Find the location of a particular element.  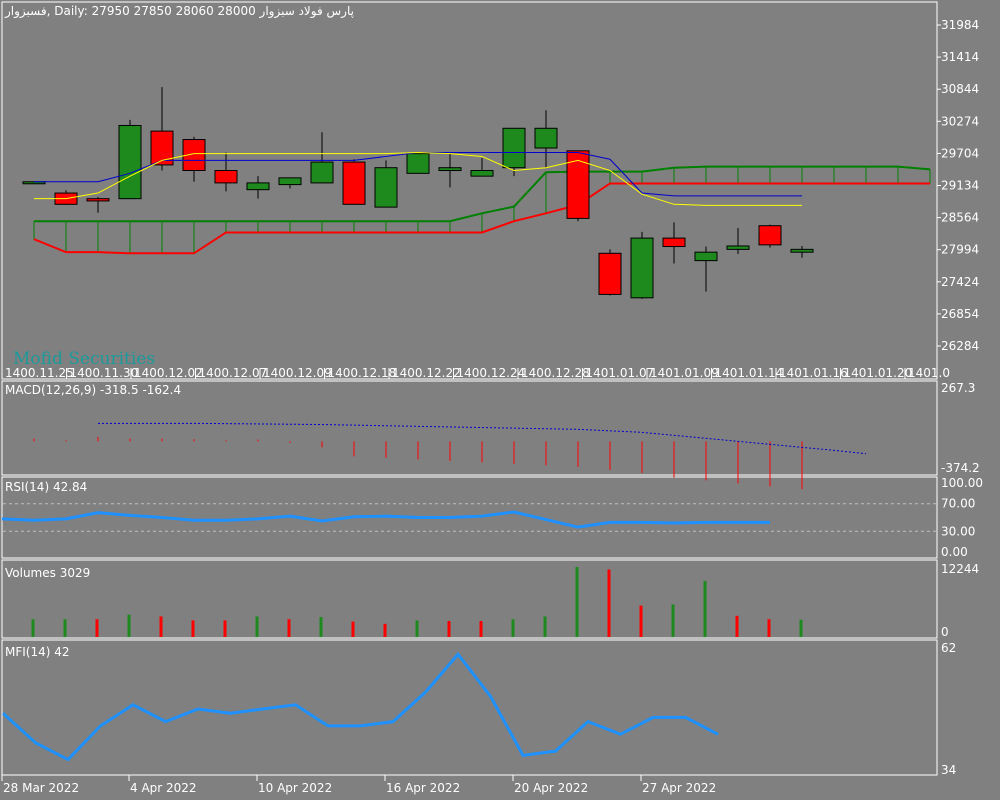

top-date-label: 1400.12.18 is located at coordinates (362, 373).